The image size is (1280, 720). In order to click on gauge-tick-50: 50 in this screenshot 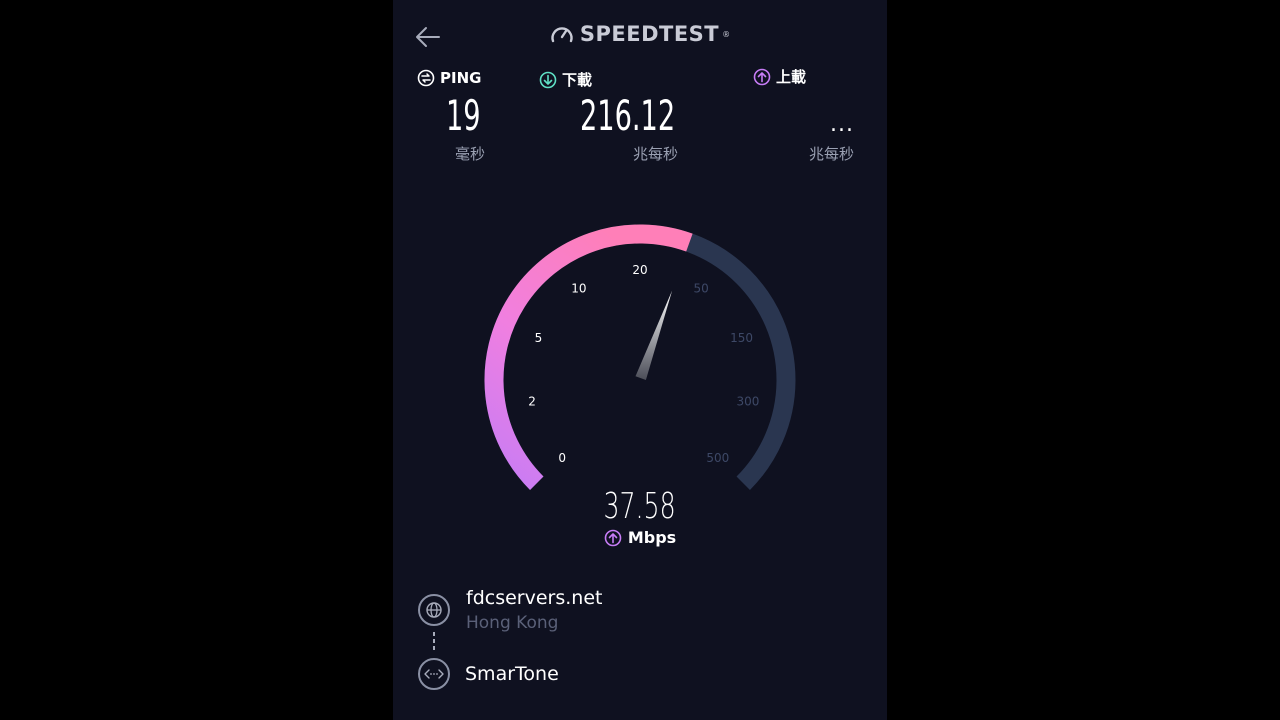, I will do `click(700, 289)`.